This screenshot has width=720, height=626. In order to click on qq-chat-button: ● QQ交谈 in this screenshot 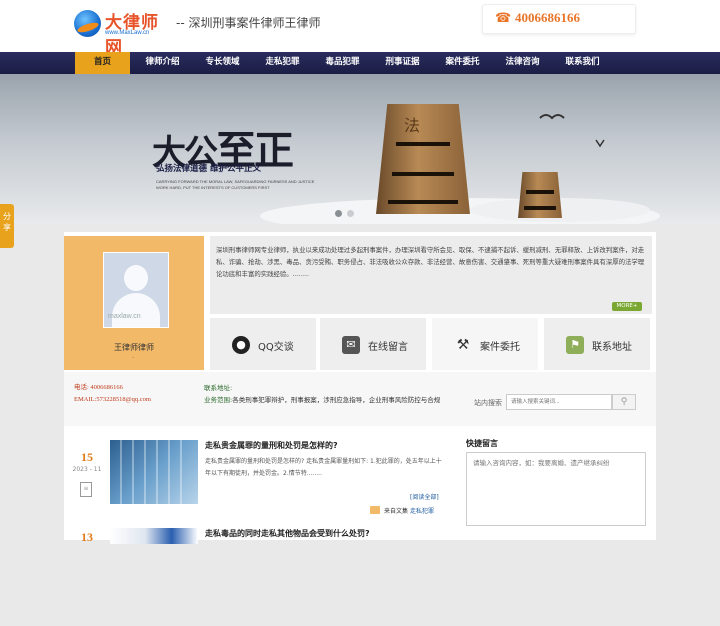, I will do `click(264, 344)`.